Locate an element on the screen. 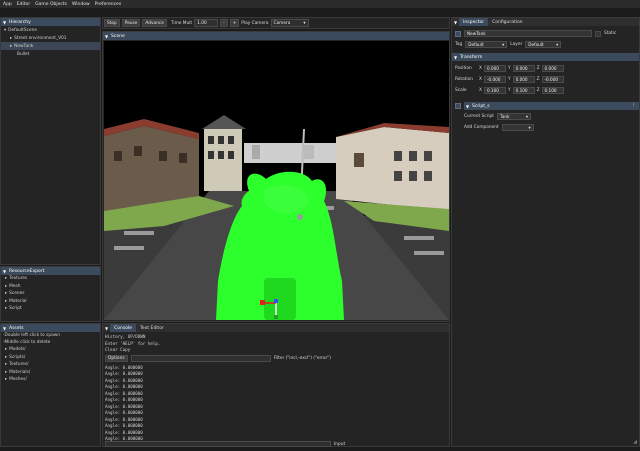 The width and height of the screenshot is (640, 451). play-camera-select: Camera ▾ is located at coordinates (289, 23).